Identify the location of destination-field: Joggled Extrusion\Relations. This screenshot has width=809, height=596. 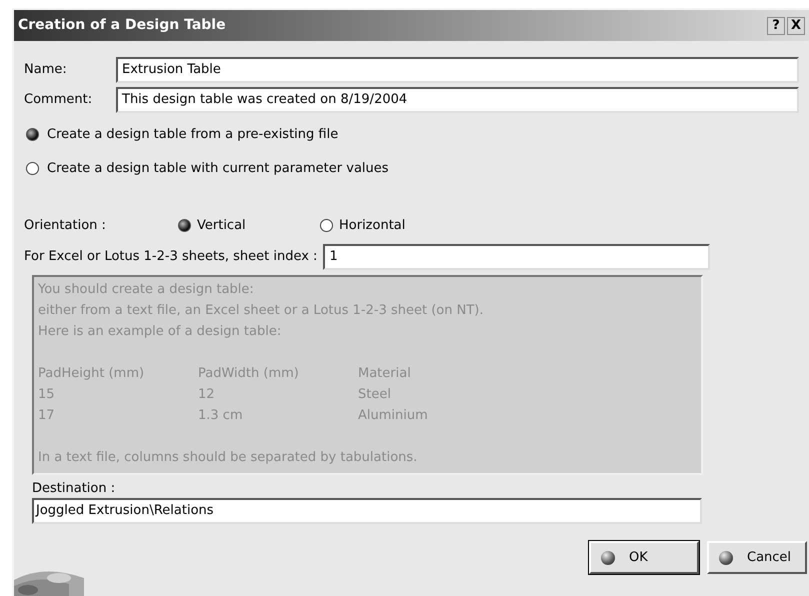
(367, 511).